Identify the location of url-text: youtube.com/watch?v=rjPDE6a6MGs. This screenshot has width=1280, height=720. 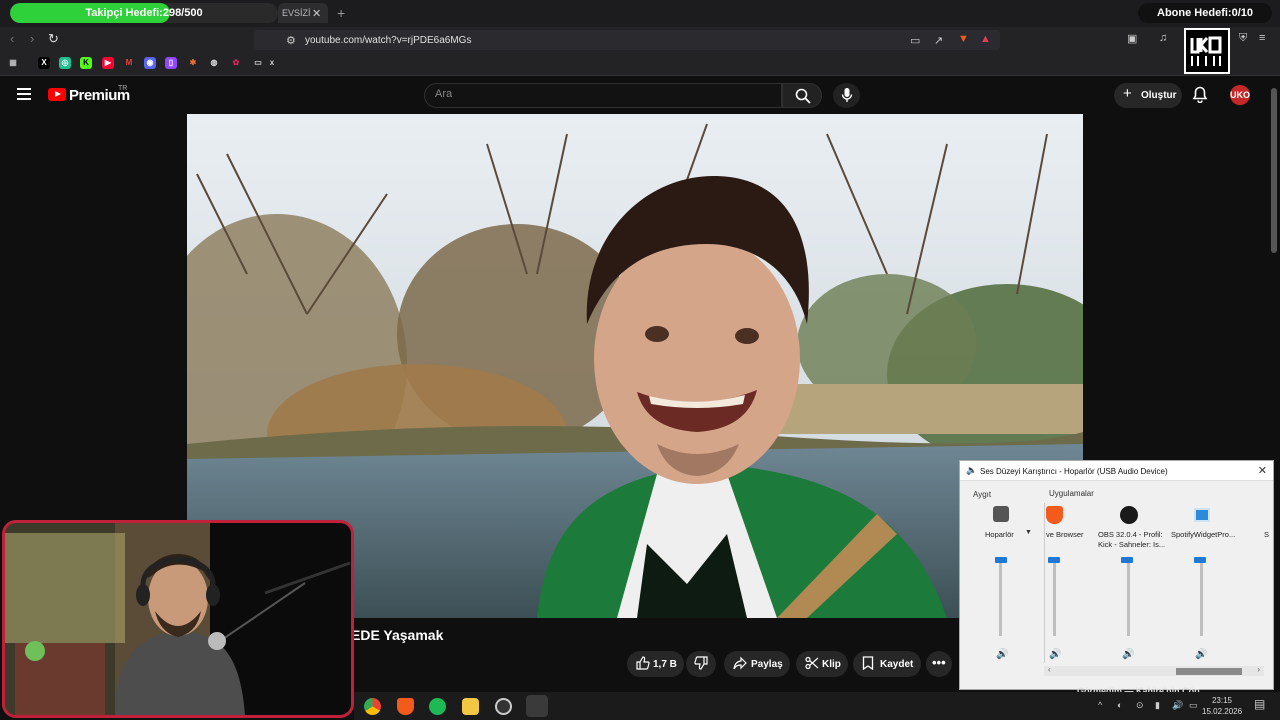
(388, 40).